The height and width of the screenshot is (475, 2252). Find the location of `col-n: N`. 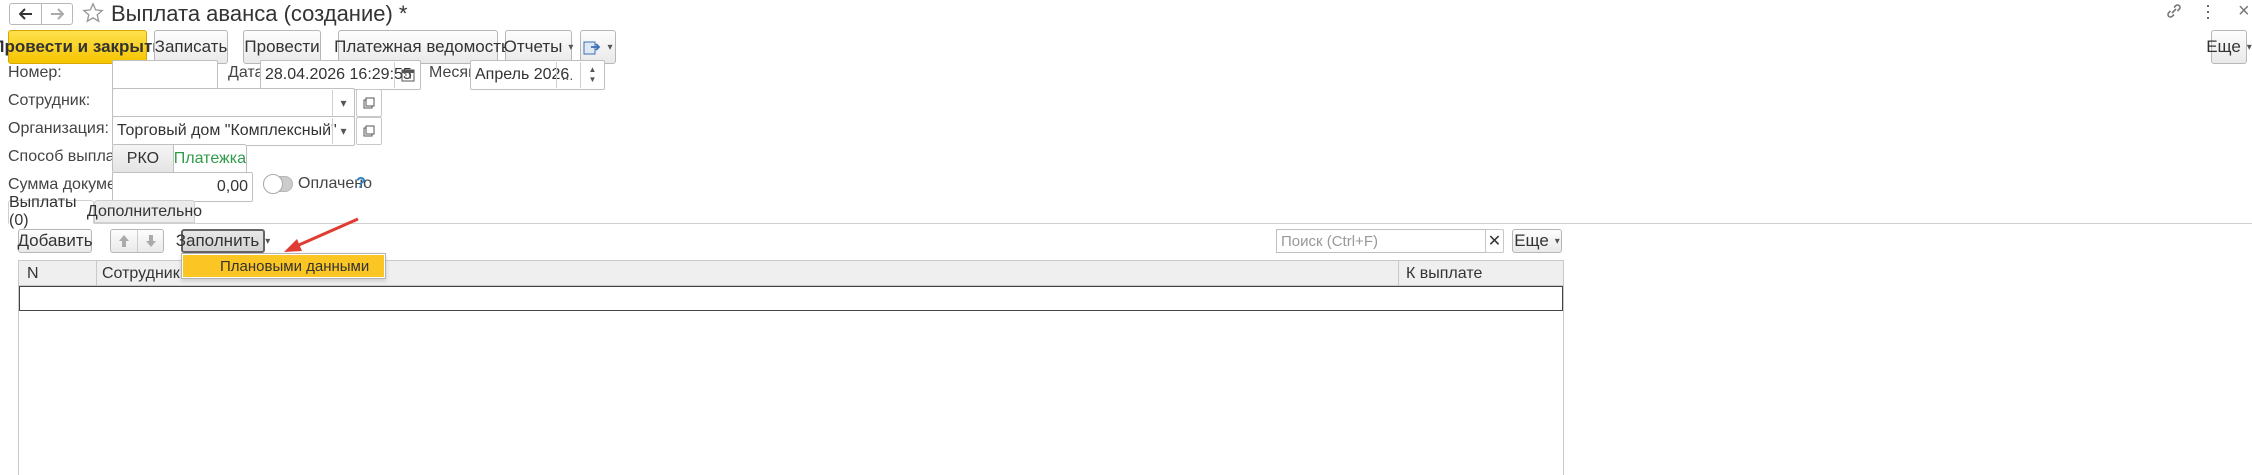

col-n: N is located at coordinates (33, 274).